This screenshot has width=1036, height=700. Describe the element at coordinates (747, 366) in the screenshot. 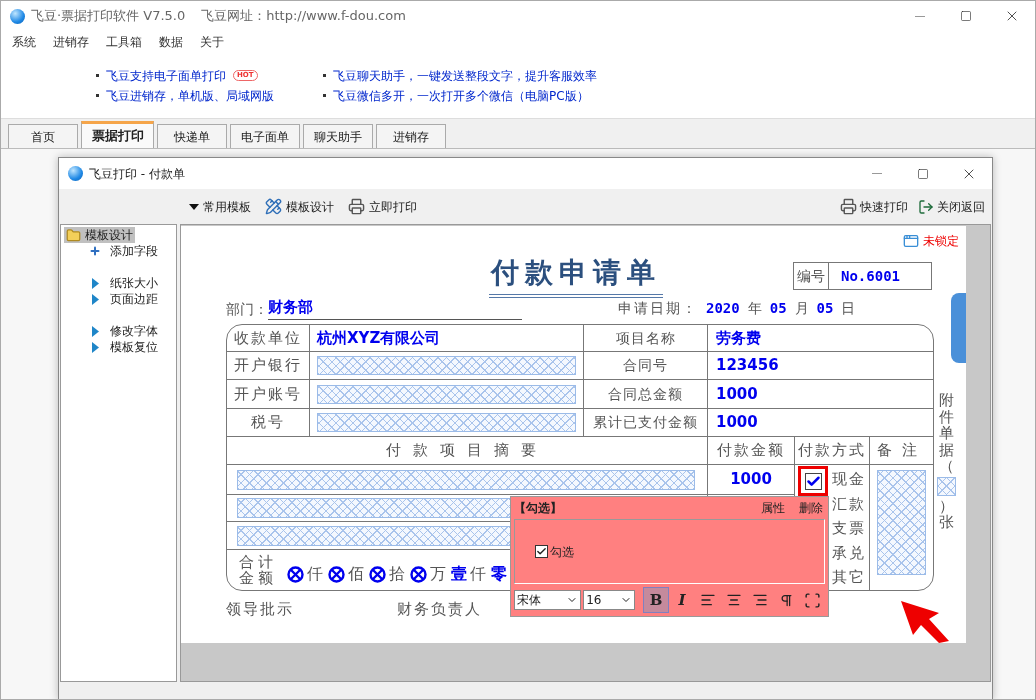

I see `field-value: 123456` at that location.